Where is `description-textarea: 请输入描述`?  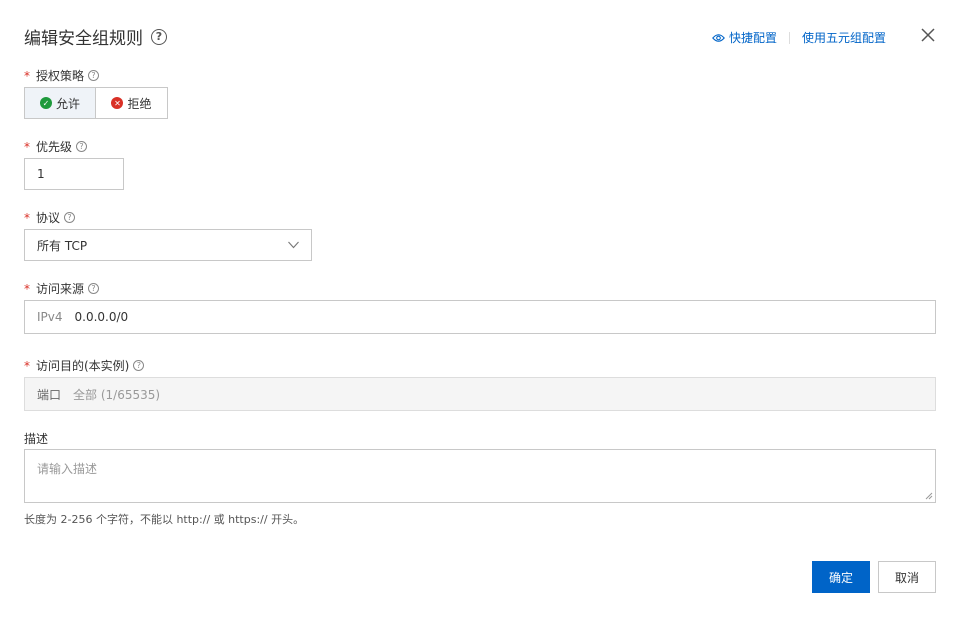
description-textarea: 请输入描述 is located at coordinates (480, 476).